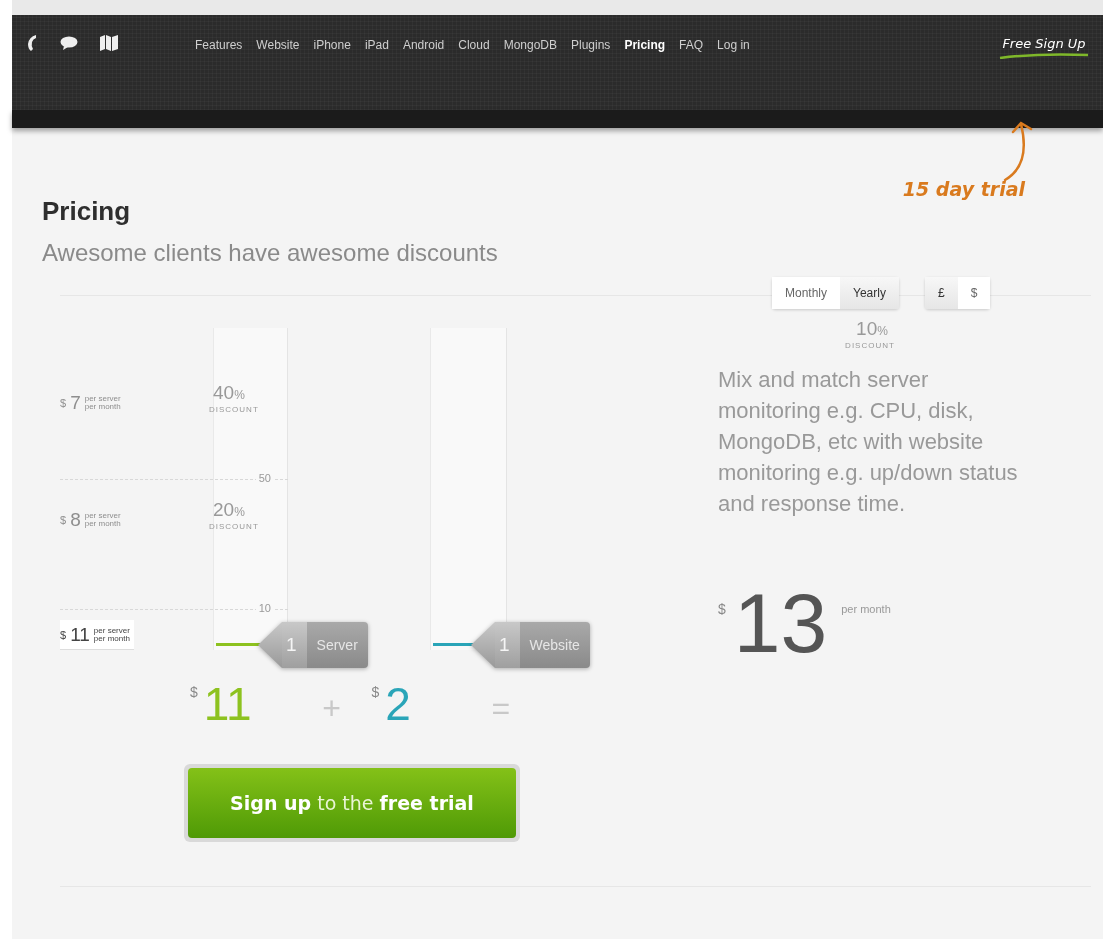  What do you see at coordinates (474, 45) in the screenshot?
I see `nav-link: Cloud` at bounding box center [474, 45].